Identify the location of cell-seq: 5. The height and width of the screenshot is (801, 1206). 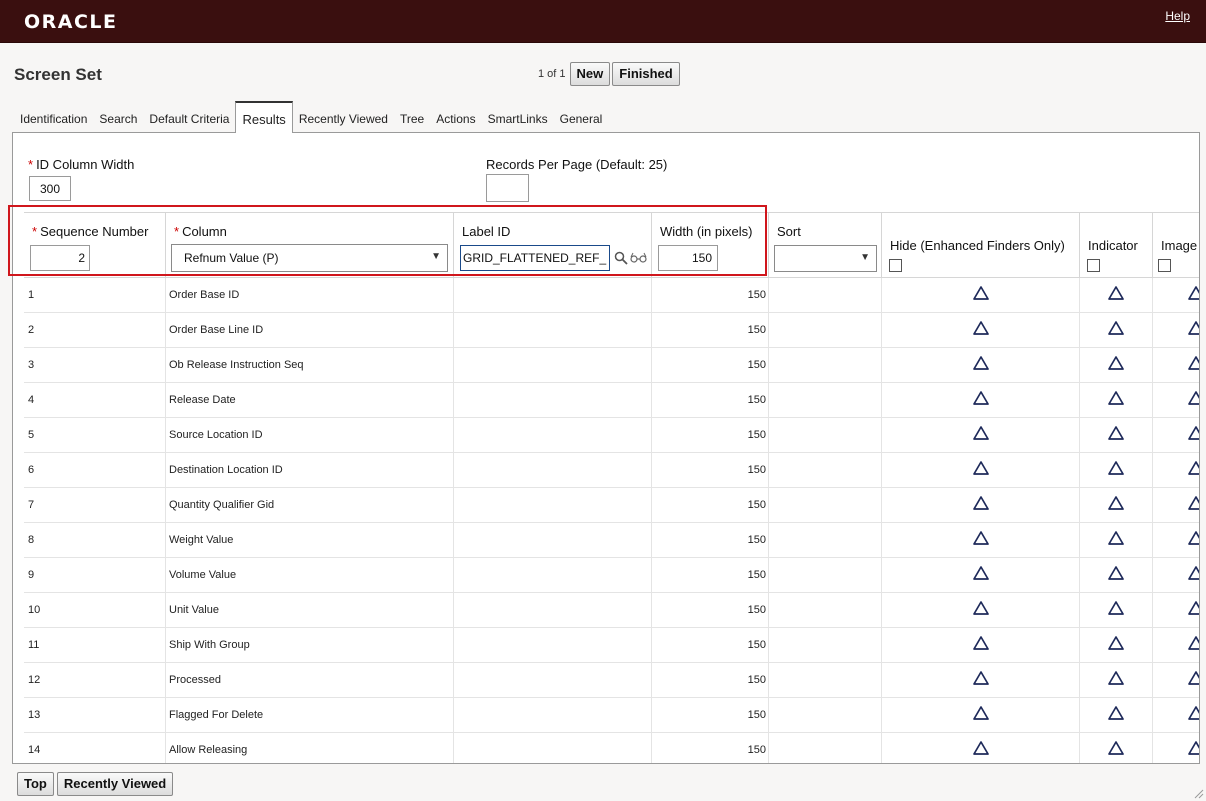
(95, 435).